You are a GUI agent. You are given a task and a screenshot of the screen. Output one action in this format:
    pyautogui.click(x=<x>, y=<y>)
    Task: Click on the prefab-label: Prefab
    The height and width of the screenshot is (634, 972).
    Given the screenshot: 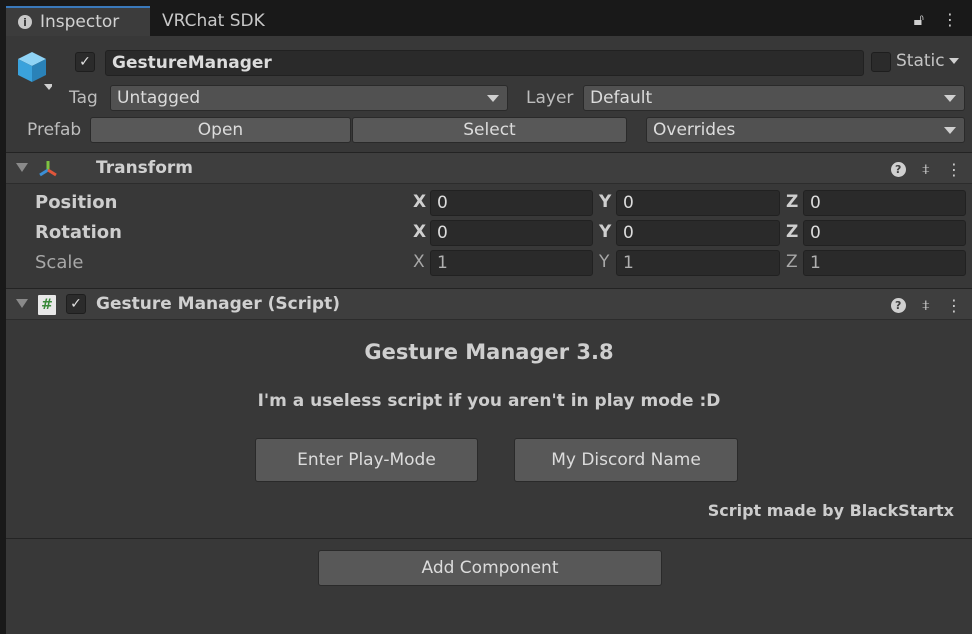 What is the action you would take?
    pyautogui.click(x=54, y=130)
    